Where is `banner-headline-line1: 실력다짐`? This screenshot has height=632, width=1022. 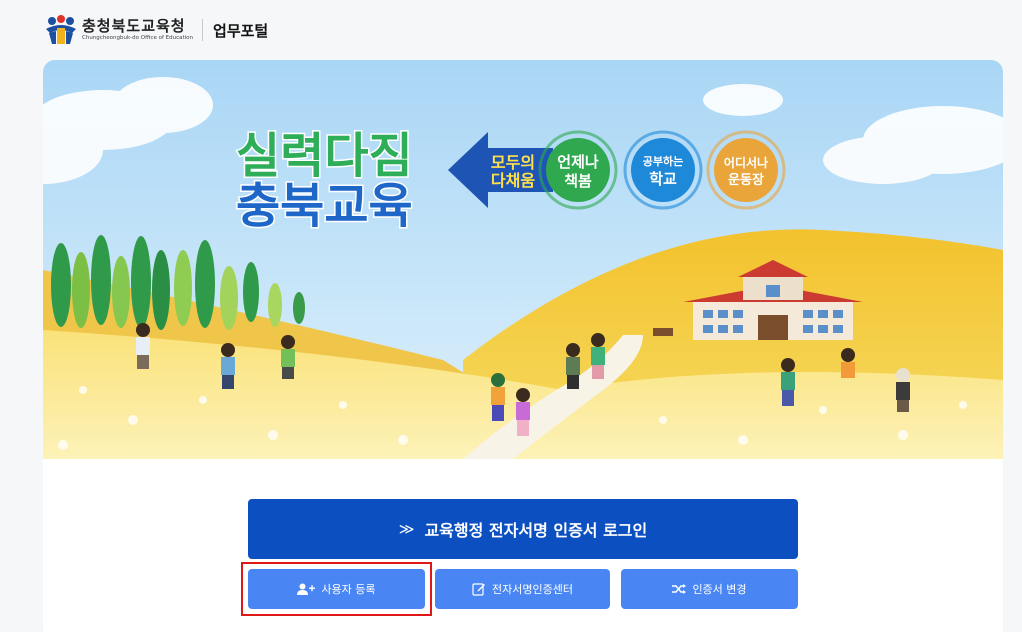
banner-headline-line1: 실력다짐 is located at coordinates (324, 156).